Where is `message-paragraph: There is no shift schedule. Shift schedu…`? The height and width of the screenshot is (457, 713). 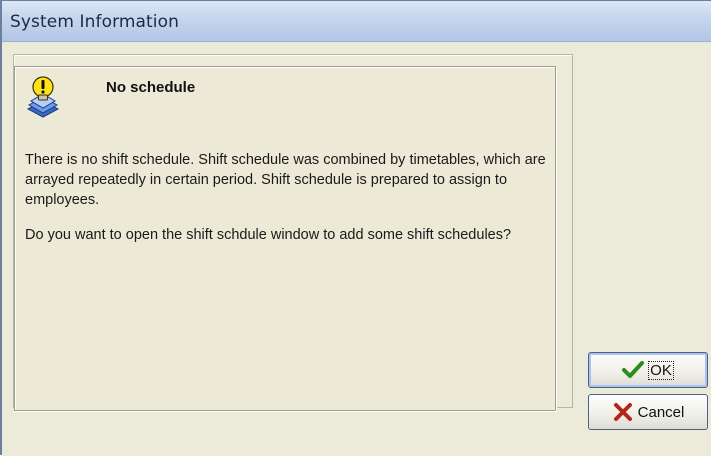 message-paragraph: There is no shift schedule. Shift schedu… is located at coordinates (285, 180).